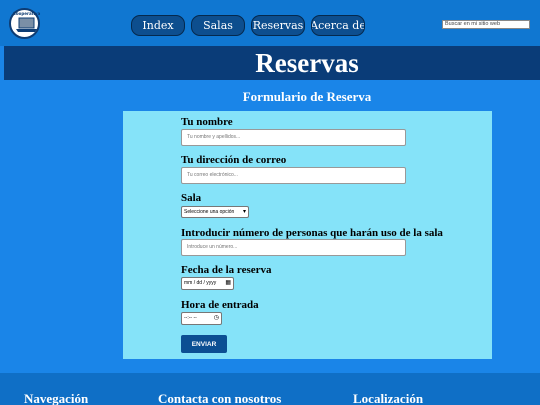 The width and height of the screenshot is (540, 405). What do you see at coordinates (234, 160) in the screenshot?
I see `email-label: Tu dirección de correo` at bounding box center [234, 160].